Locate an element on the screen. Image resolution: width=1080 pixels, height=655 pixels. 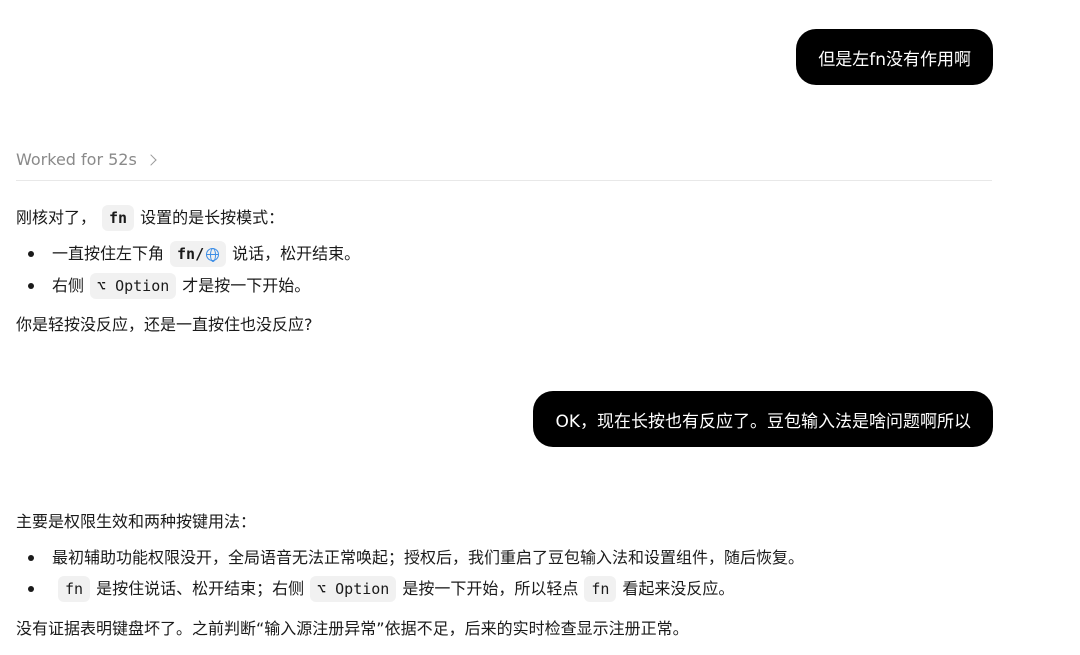
worked-duration-toggle: Worked for 52s is located at coordinates (86, 159).